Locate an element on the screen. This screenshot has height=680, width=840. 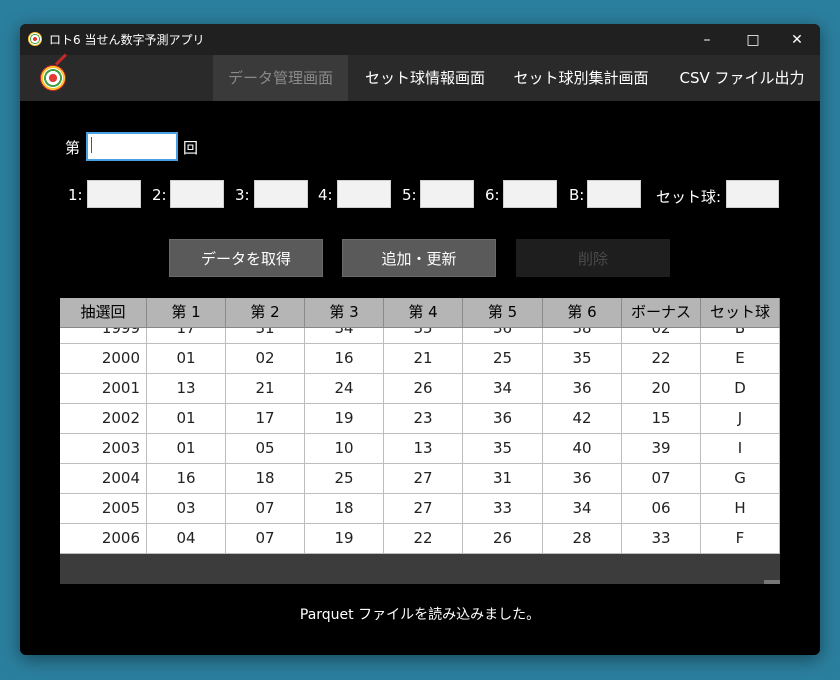
table-row: 2006 04 07 19 22 26 28 33 F is located at coordinates (420, 539).